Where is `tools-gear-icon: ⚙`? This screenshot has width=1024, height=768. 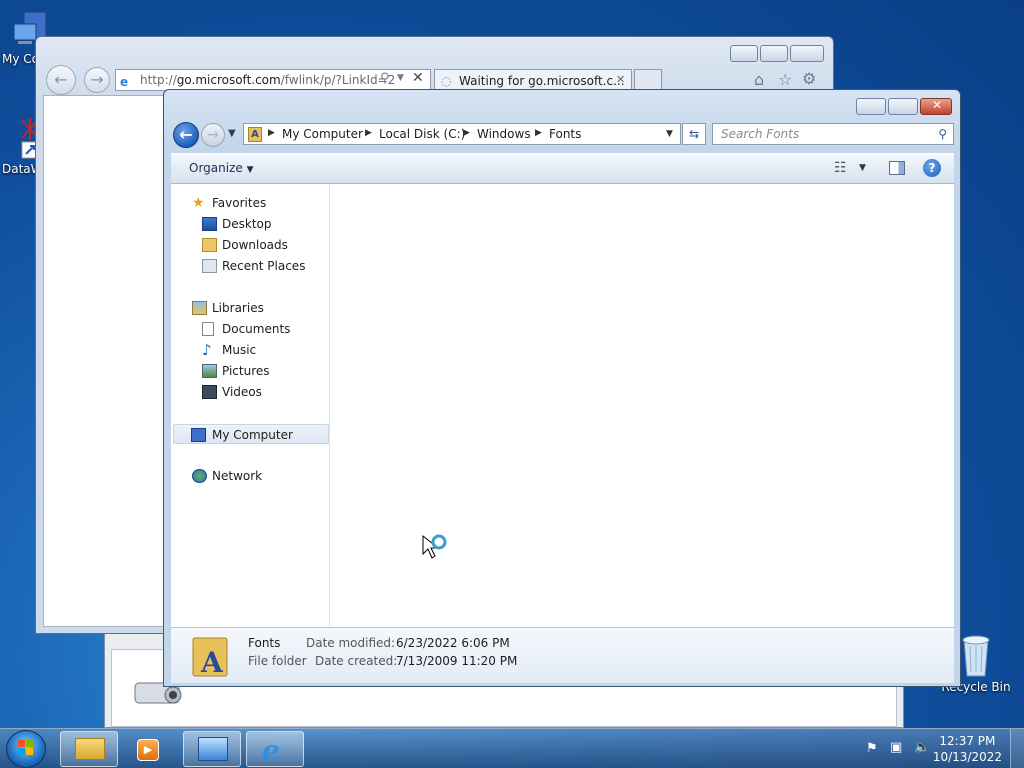
tools-gear-icon: ⚙ is located at coordinates (809, 78).